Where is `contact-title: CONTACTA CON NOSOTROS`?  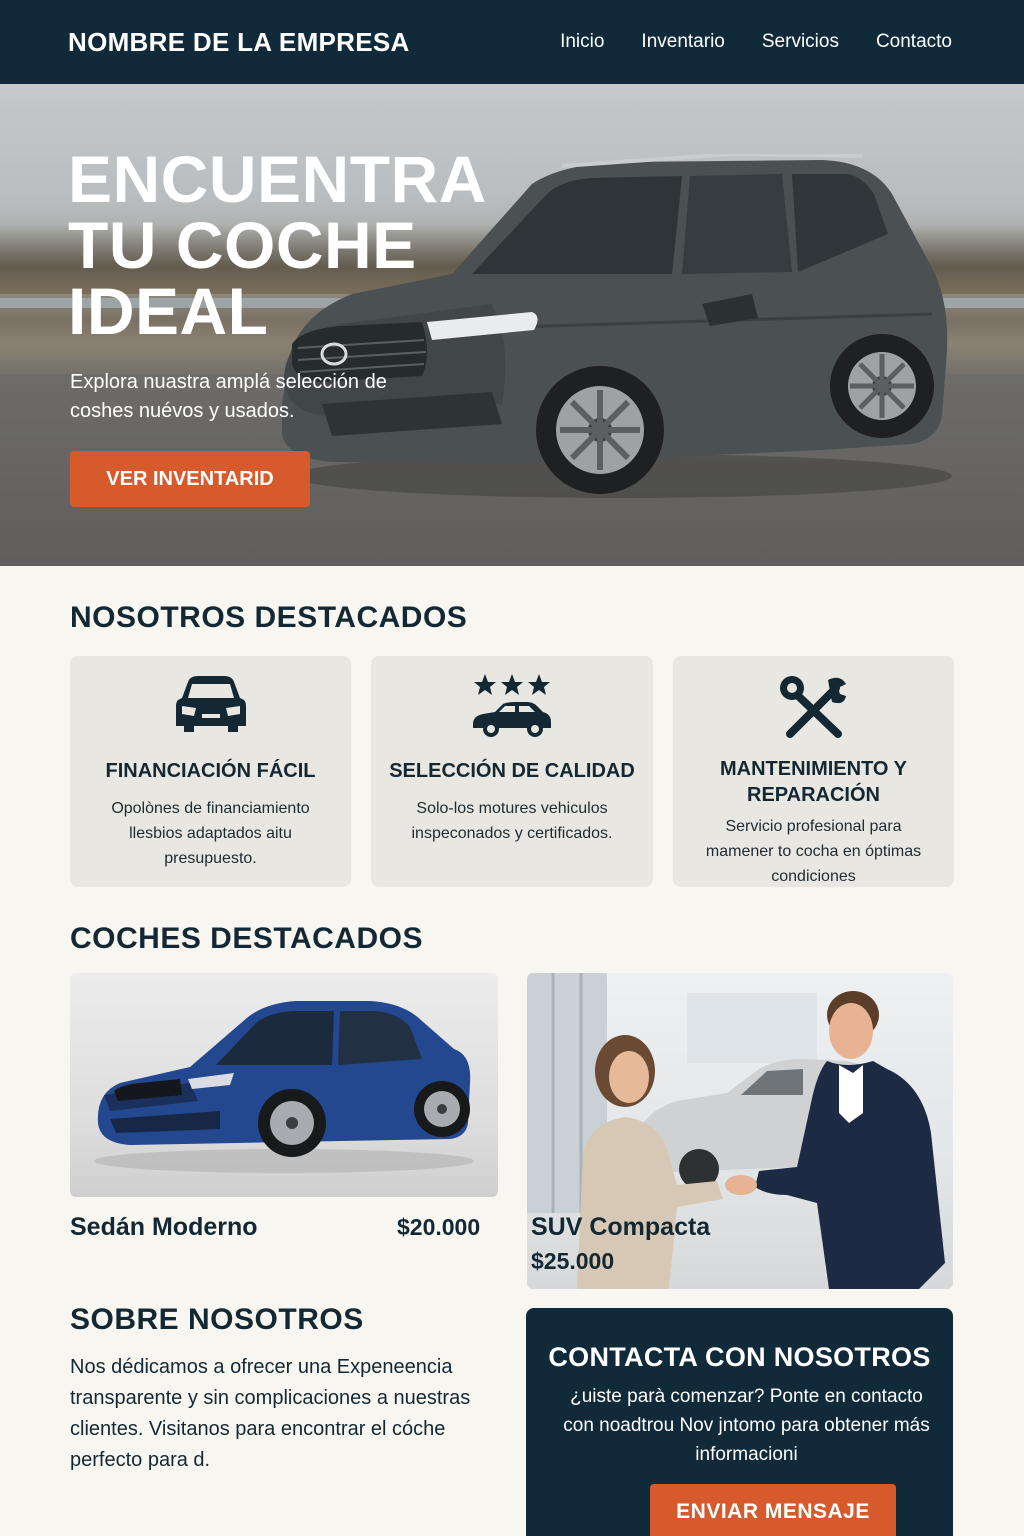 contact-title: CONTACTA CON NOSOTROS is located at coordinates (739, 1357).